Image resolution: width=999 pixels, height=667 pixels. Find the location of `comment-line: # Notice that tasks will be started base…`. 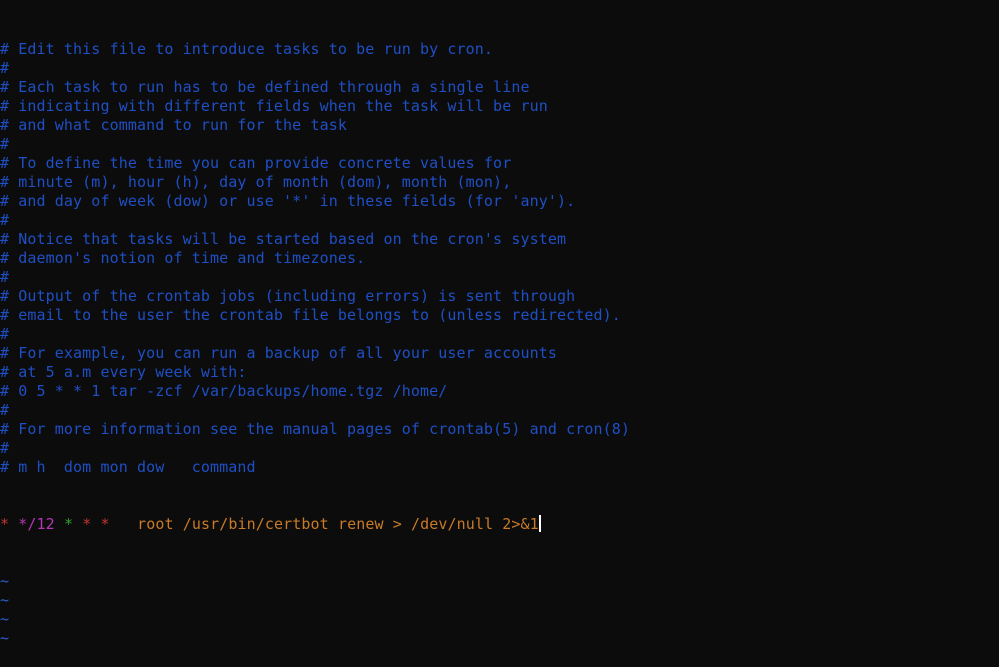

comment-line: # Notice that tasks will be started base… is located at coordinates (283, 239).